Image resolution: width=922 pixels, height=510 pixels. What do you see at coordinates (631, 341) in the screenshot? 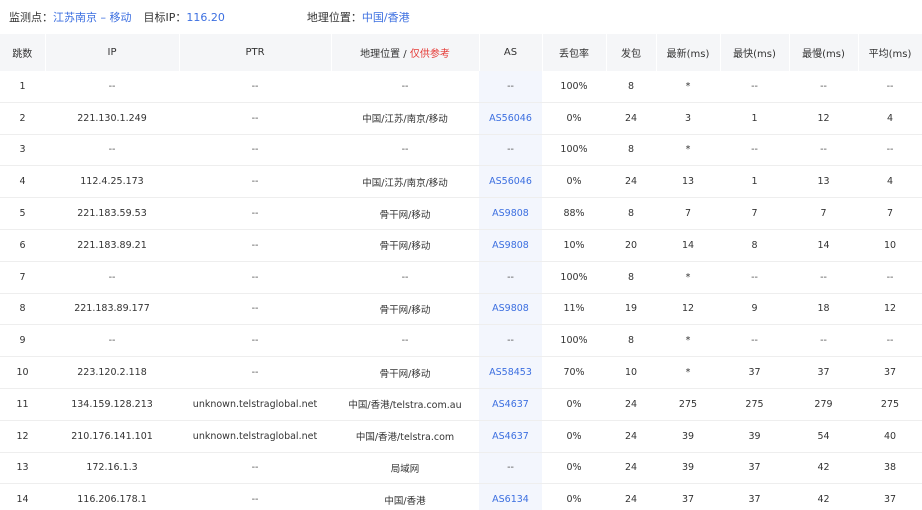
I see `cell-sent: 8` at bounding box center [631, 341].